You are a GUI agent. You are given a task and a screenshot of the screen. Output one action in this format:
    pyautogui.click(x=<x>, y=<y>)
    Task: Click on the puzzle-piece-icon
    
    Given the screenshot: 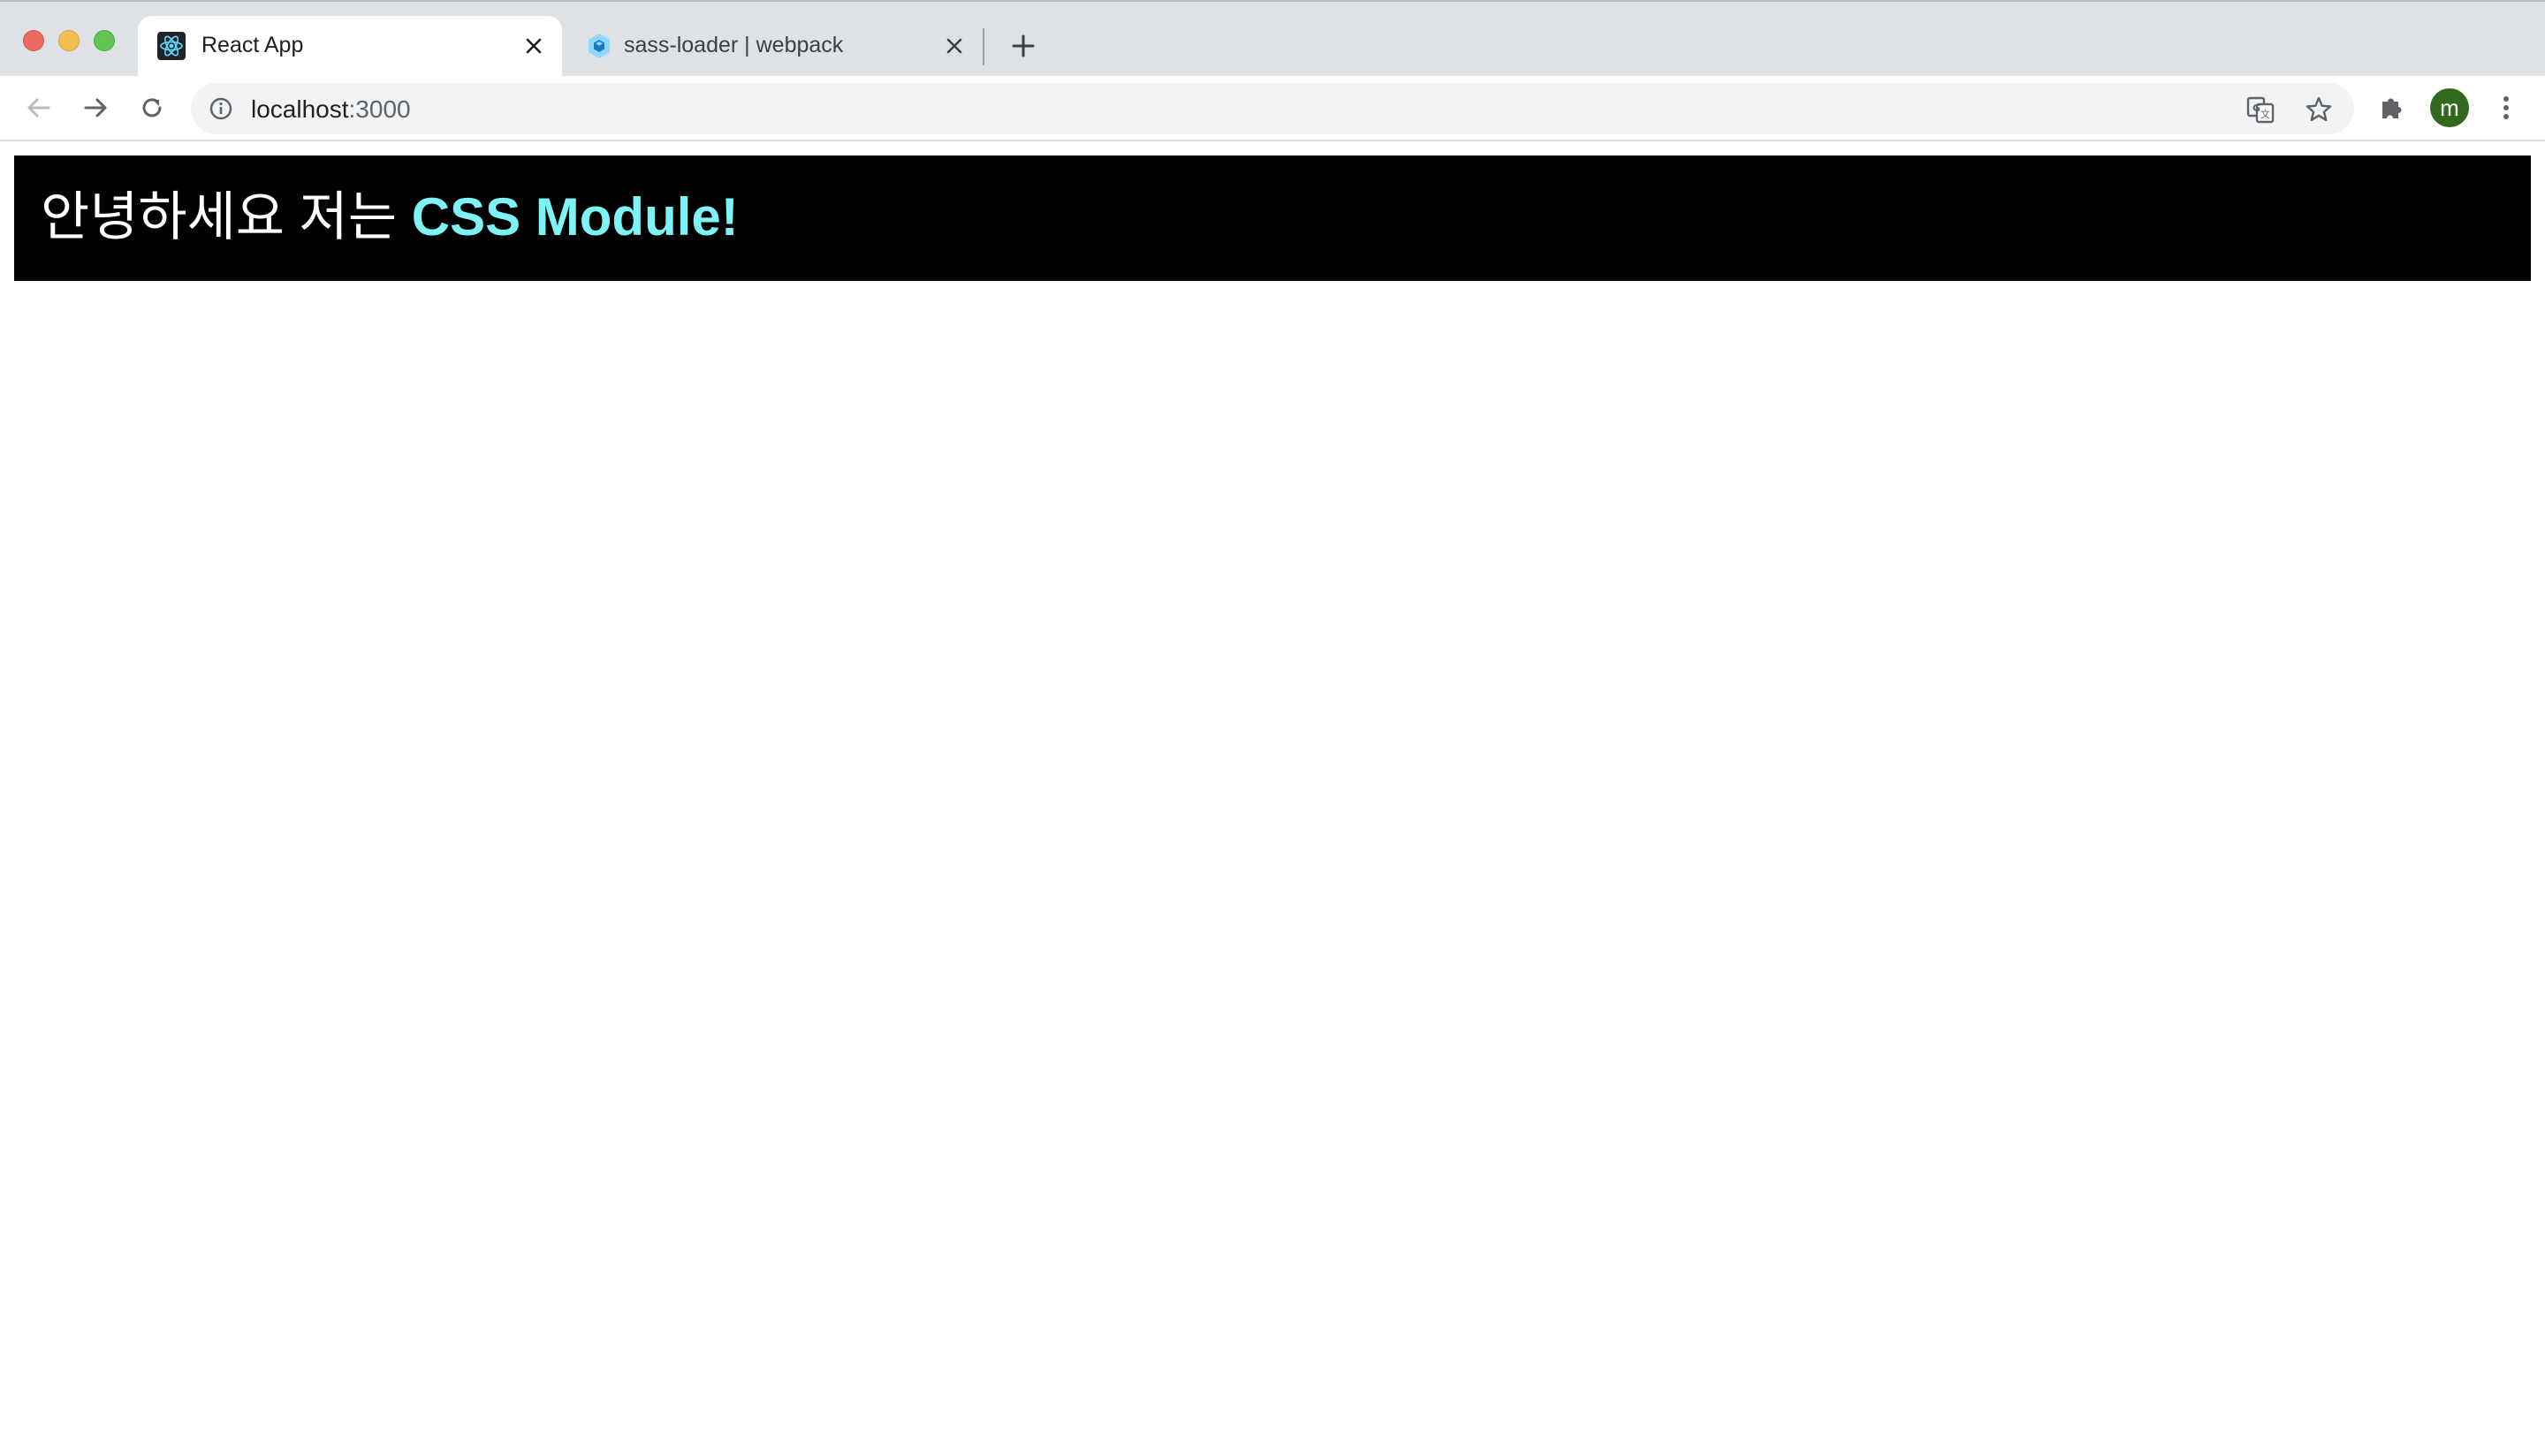 What is the action you would take?
    pyautogui.click(x=2392, y=108)
    